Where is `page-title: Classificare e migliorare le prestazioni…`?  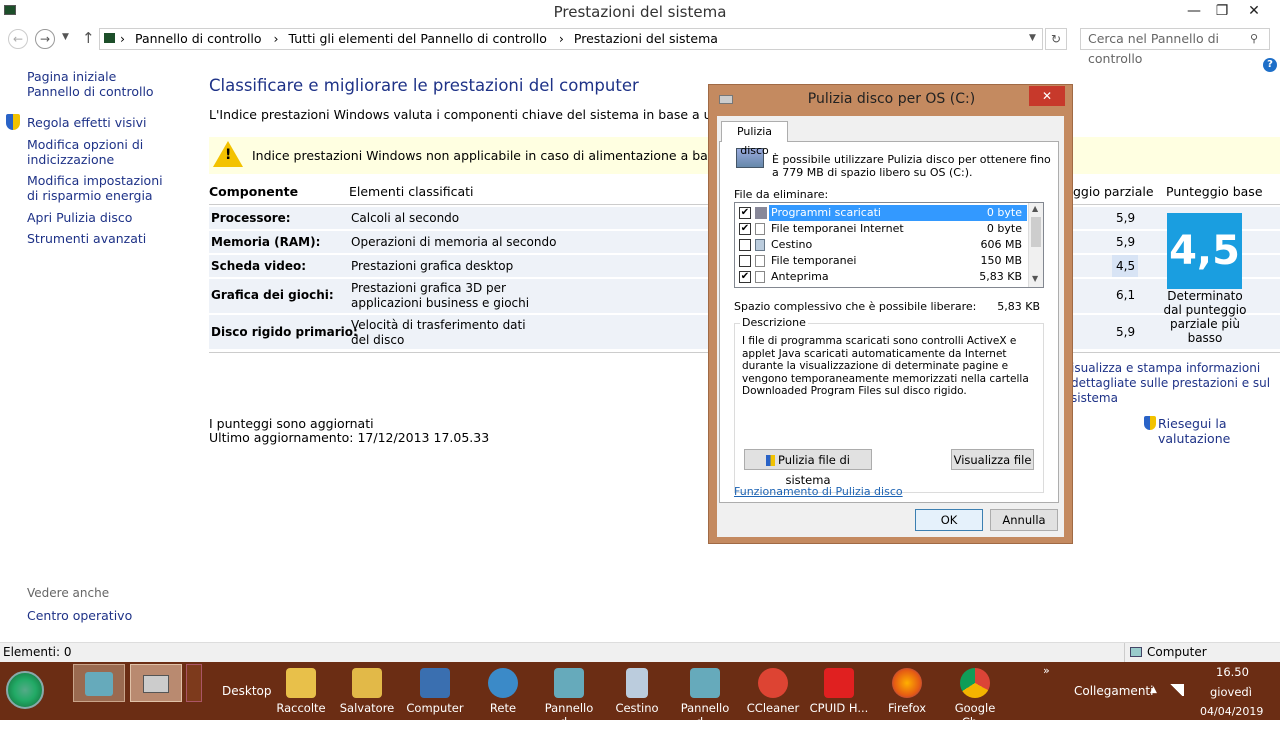
page-title: Classificare e migliorare le prestazioni… is located at coordinates (424, 85).